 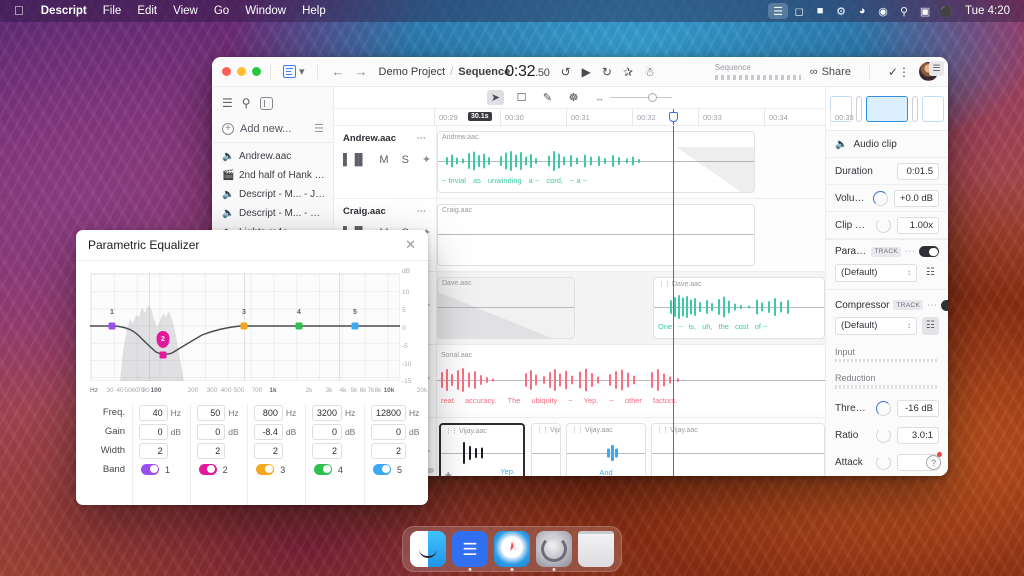 What do you see at coordinates (268, 412) in the screenshot?
I see `eq-freq-input-3: 800` at bounding box center [268, 412].